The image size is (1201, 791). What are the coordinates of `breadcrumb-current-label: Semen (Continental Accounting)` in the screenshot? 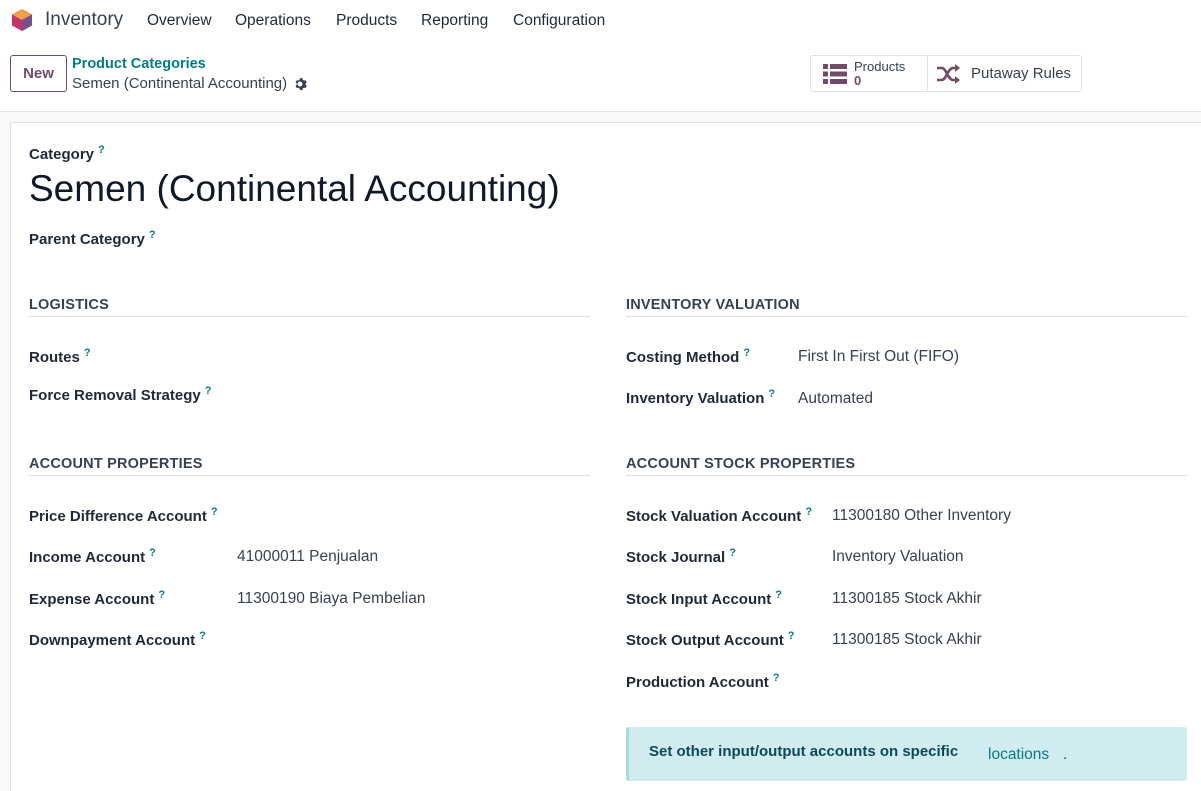 It's located at (180, 83).